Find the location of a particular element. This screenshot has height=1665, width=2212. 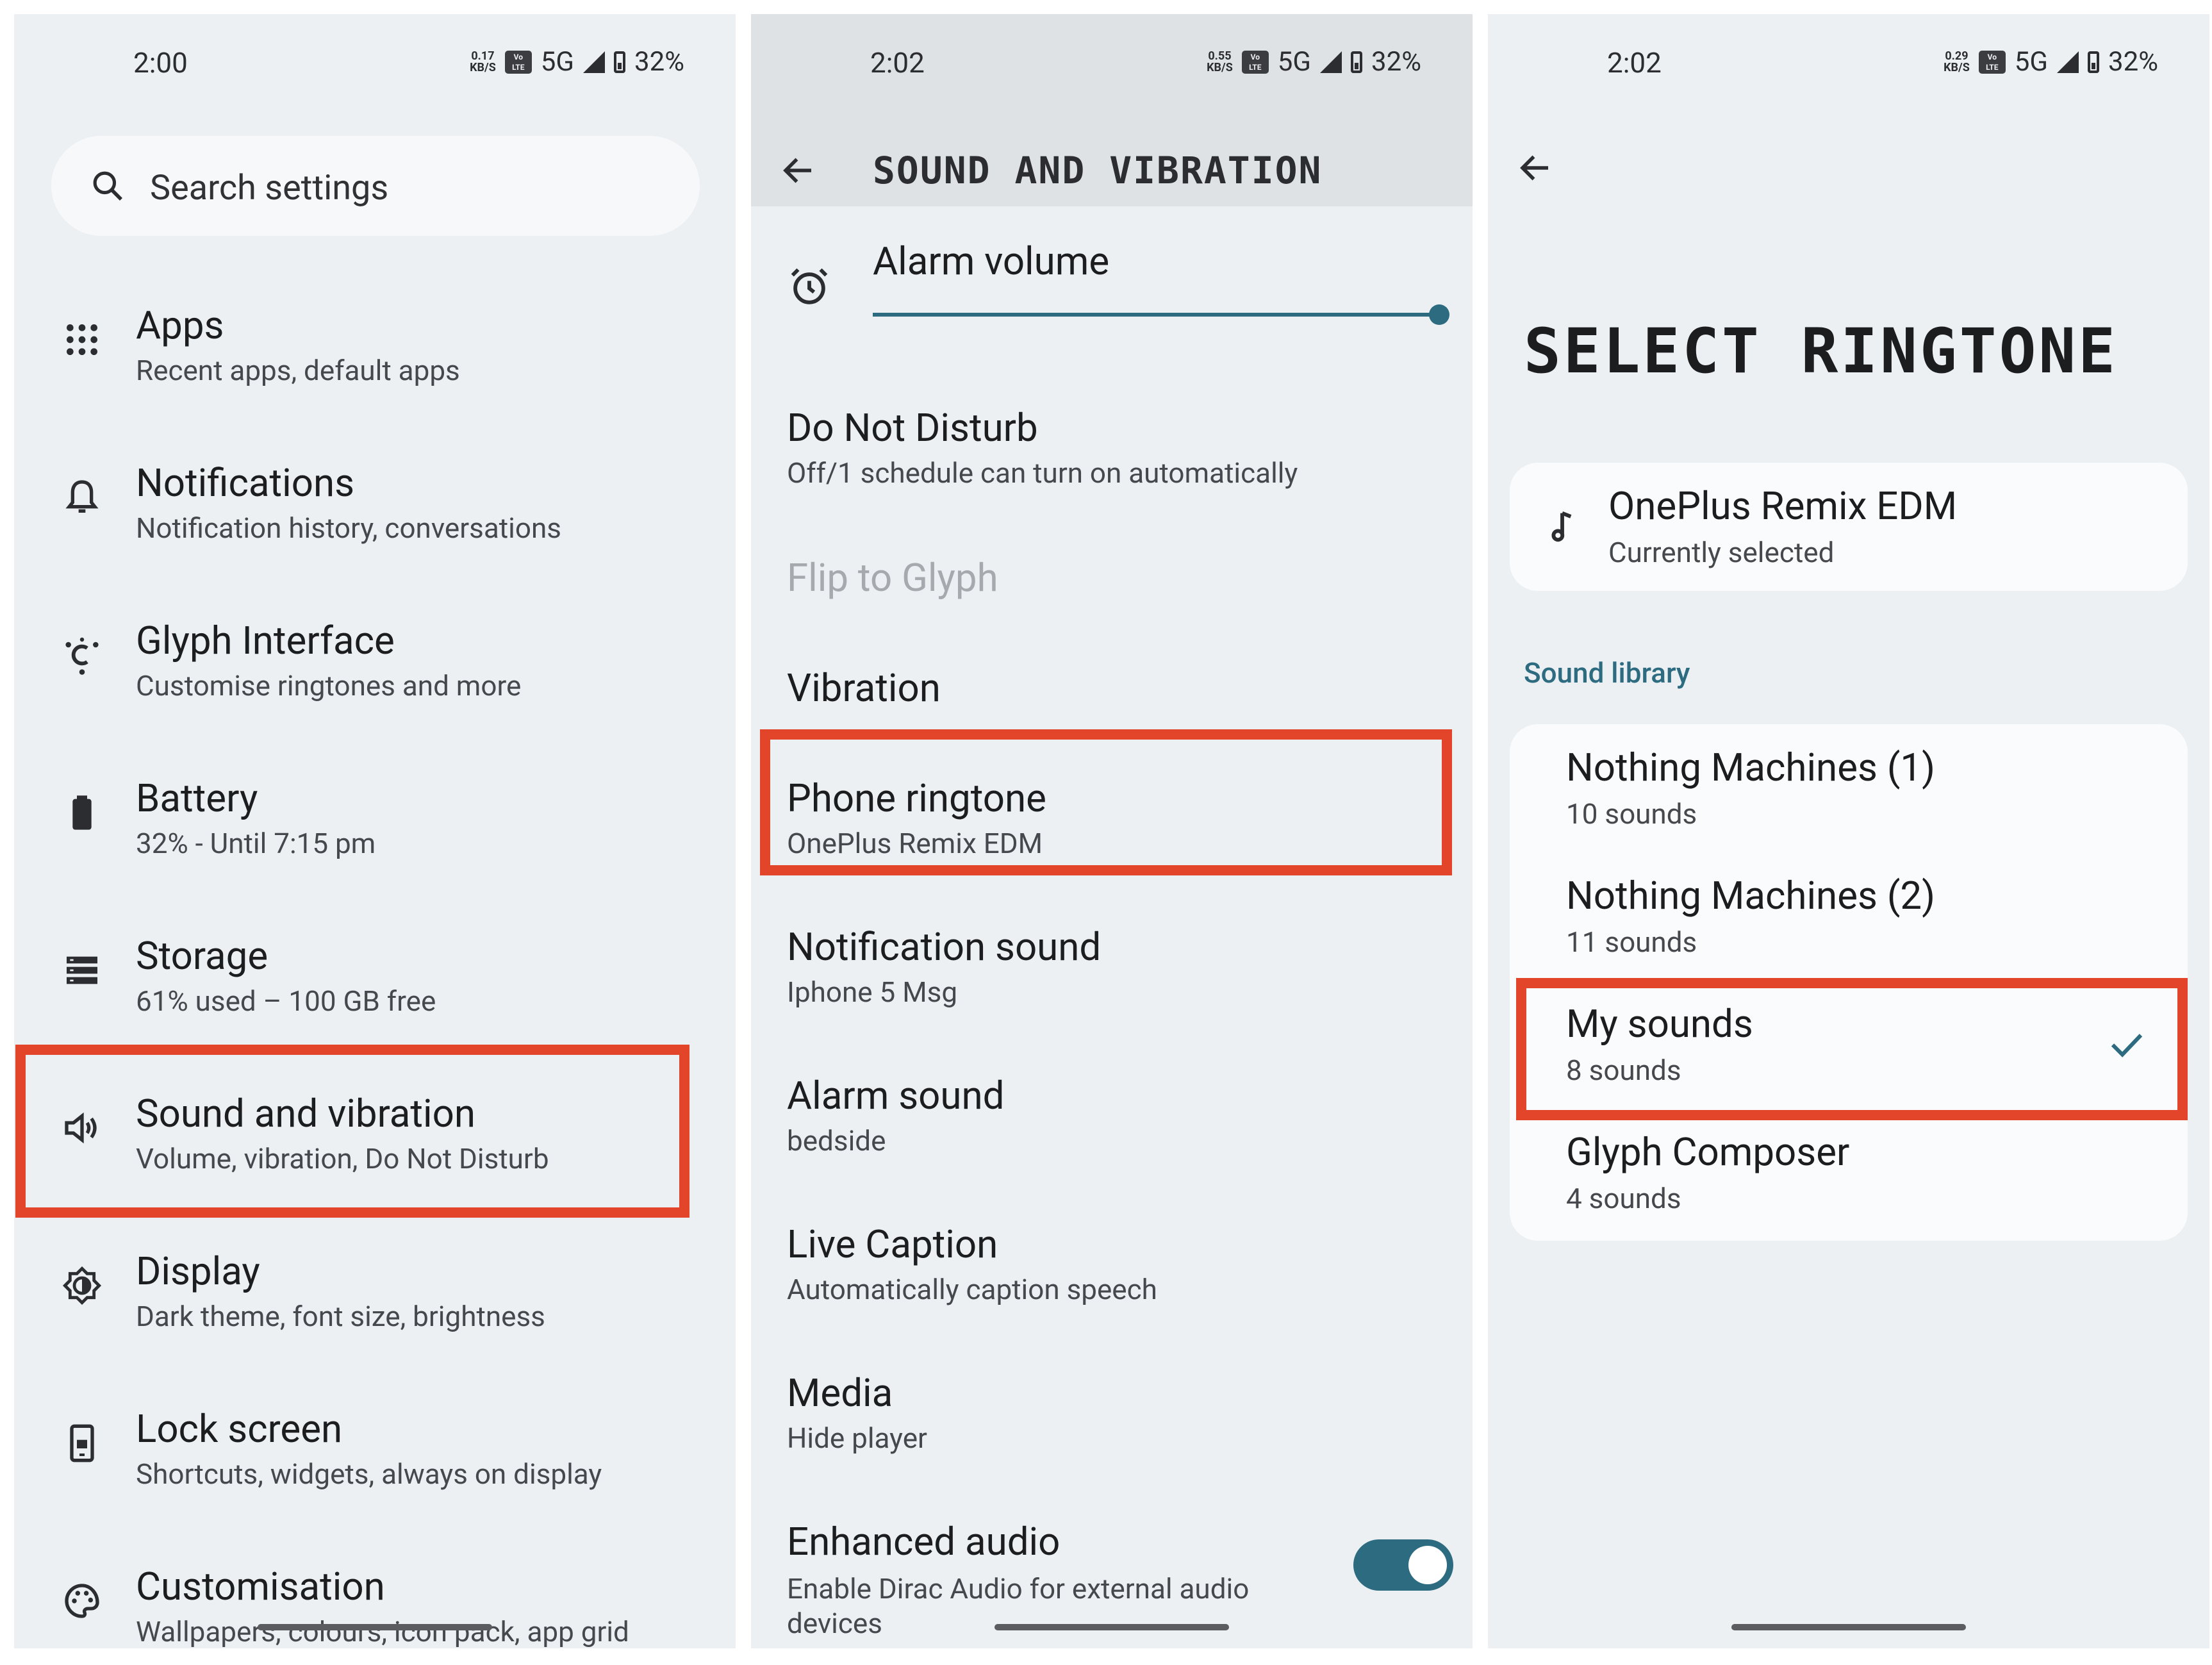

library-item-glyph-composer: Glyph Composer 4 sounds is located at coordinates (1849, 1173).